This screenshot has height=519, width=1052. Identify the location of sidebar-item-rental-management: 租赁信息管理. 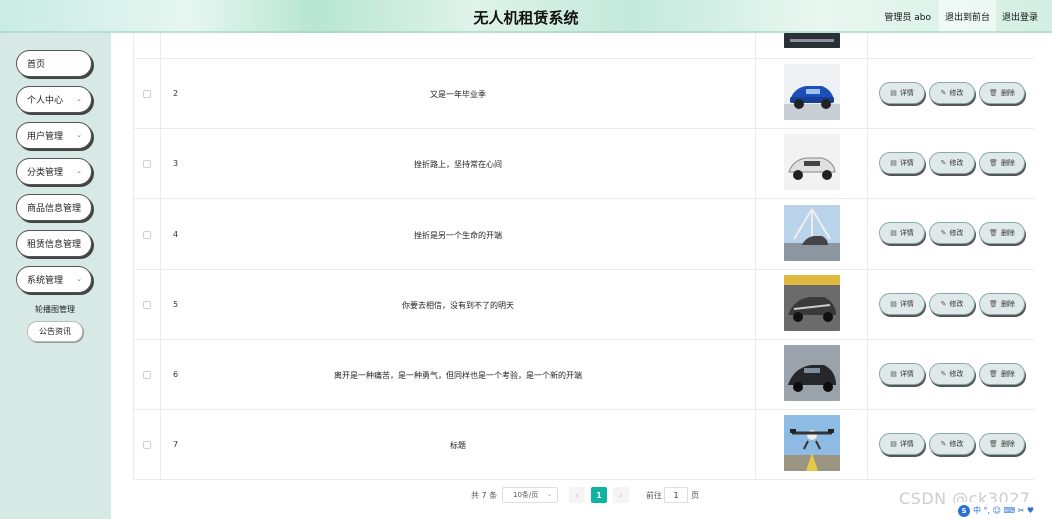
(54, 243).